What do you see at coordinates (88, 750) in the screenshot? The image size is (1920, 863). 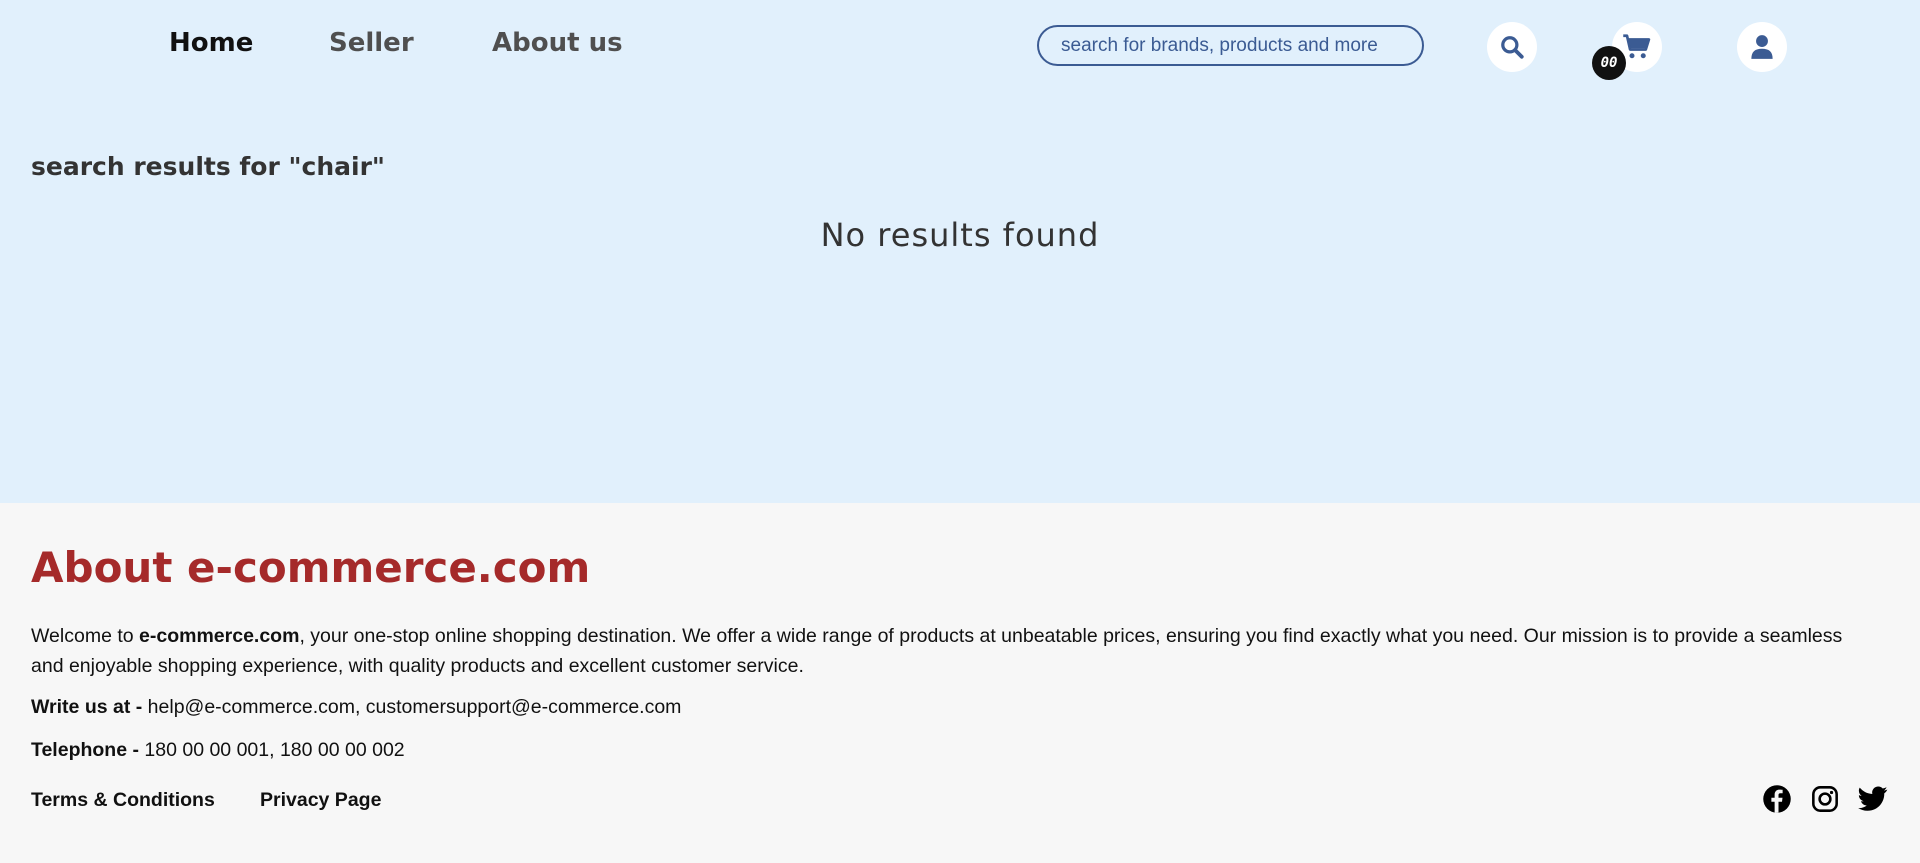 I see `contact-telephone-label: Telephone -` at bounding box center [88, 750].